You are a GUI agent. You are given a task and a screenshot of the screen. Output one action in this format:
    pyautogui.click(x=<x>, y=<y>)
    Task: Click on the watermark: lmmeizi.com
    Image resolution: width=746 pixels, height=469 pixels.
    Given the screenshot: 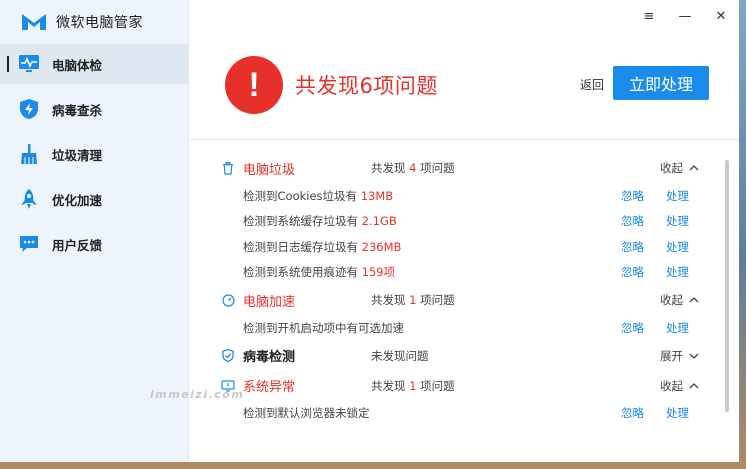 What is the action you would take?
    pyautogui.click(x=197, y=394)
    